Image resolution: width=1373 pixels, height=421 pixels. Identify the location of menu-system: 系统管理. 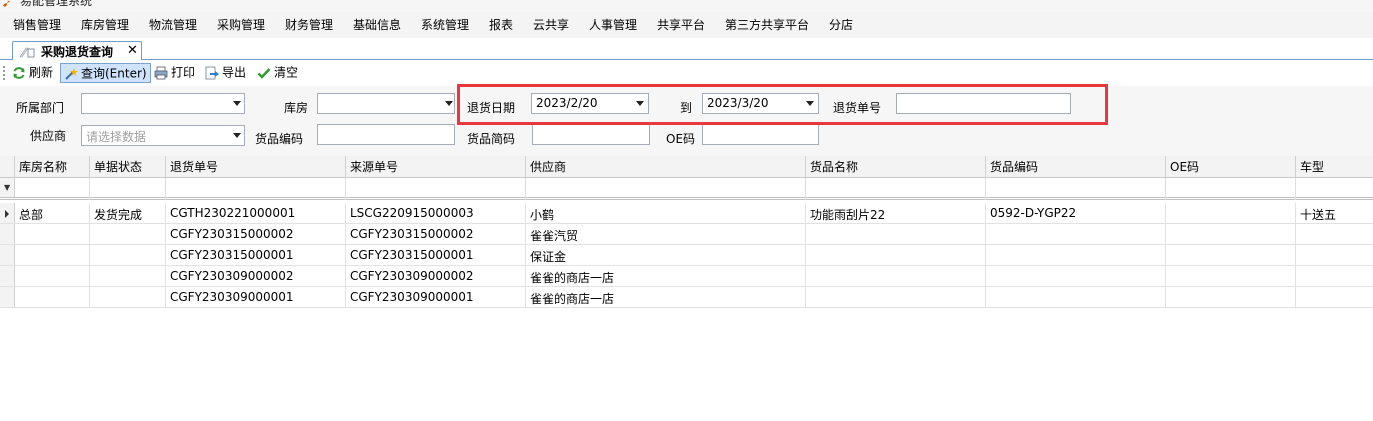
(445, 25).